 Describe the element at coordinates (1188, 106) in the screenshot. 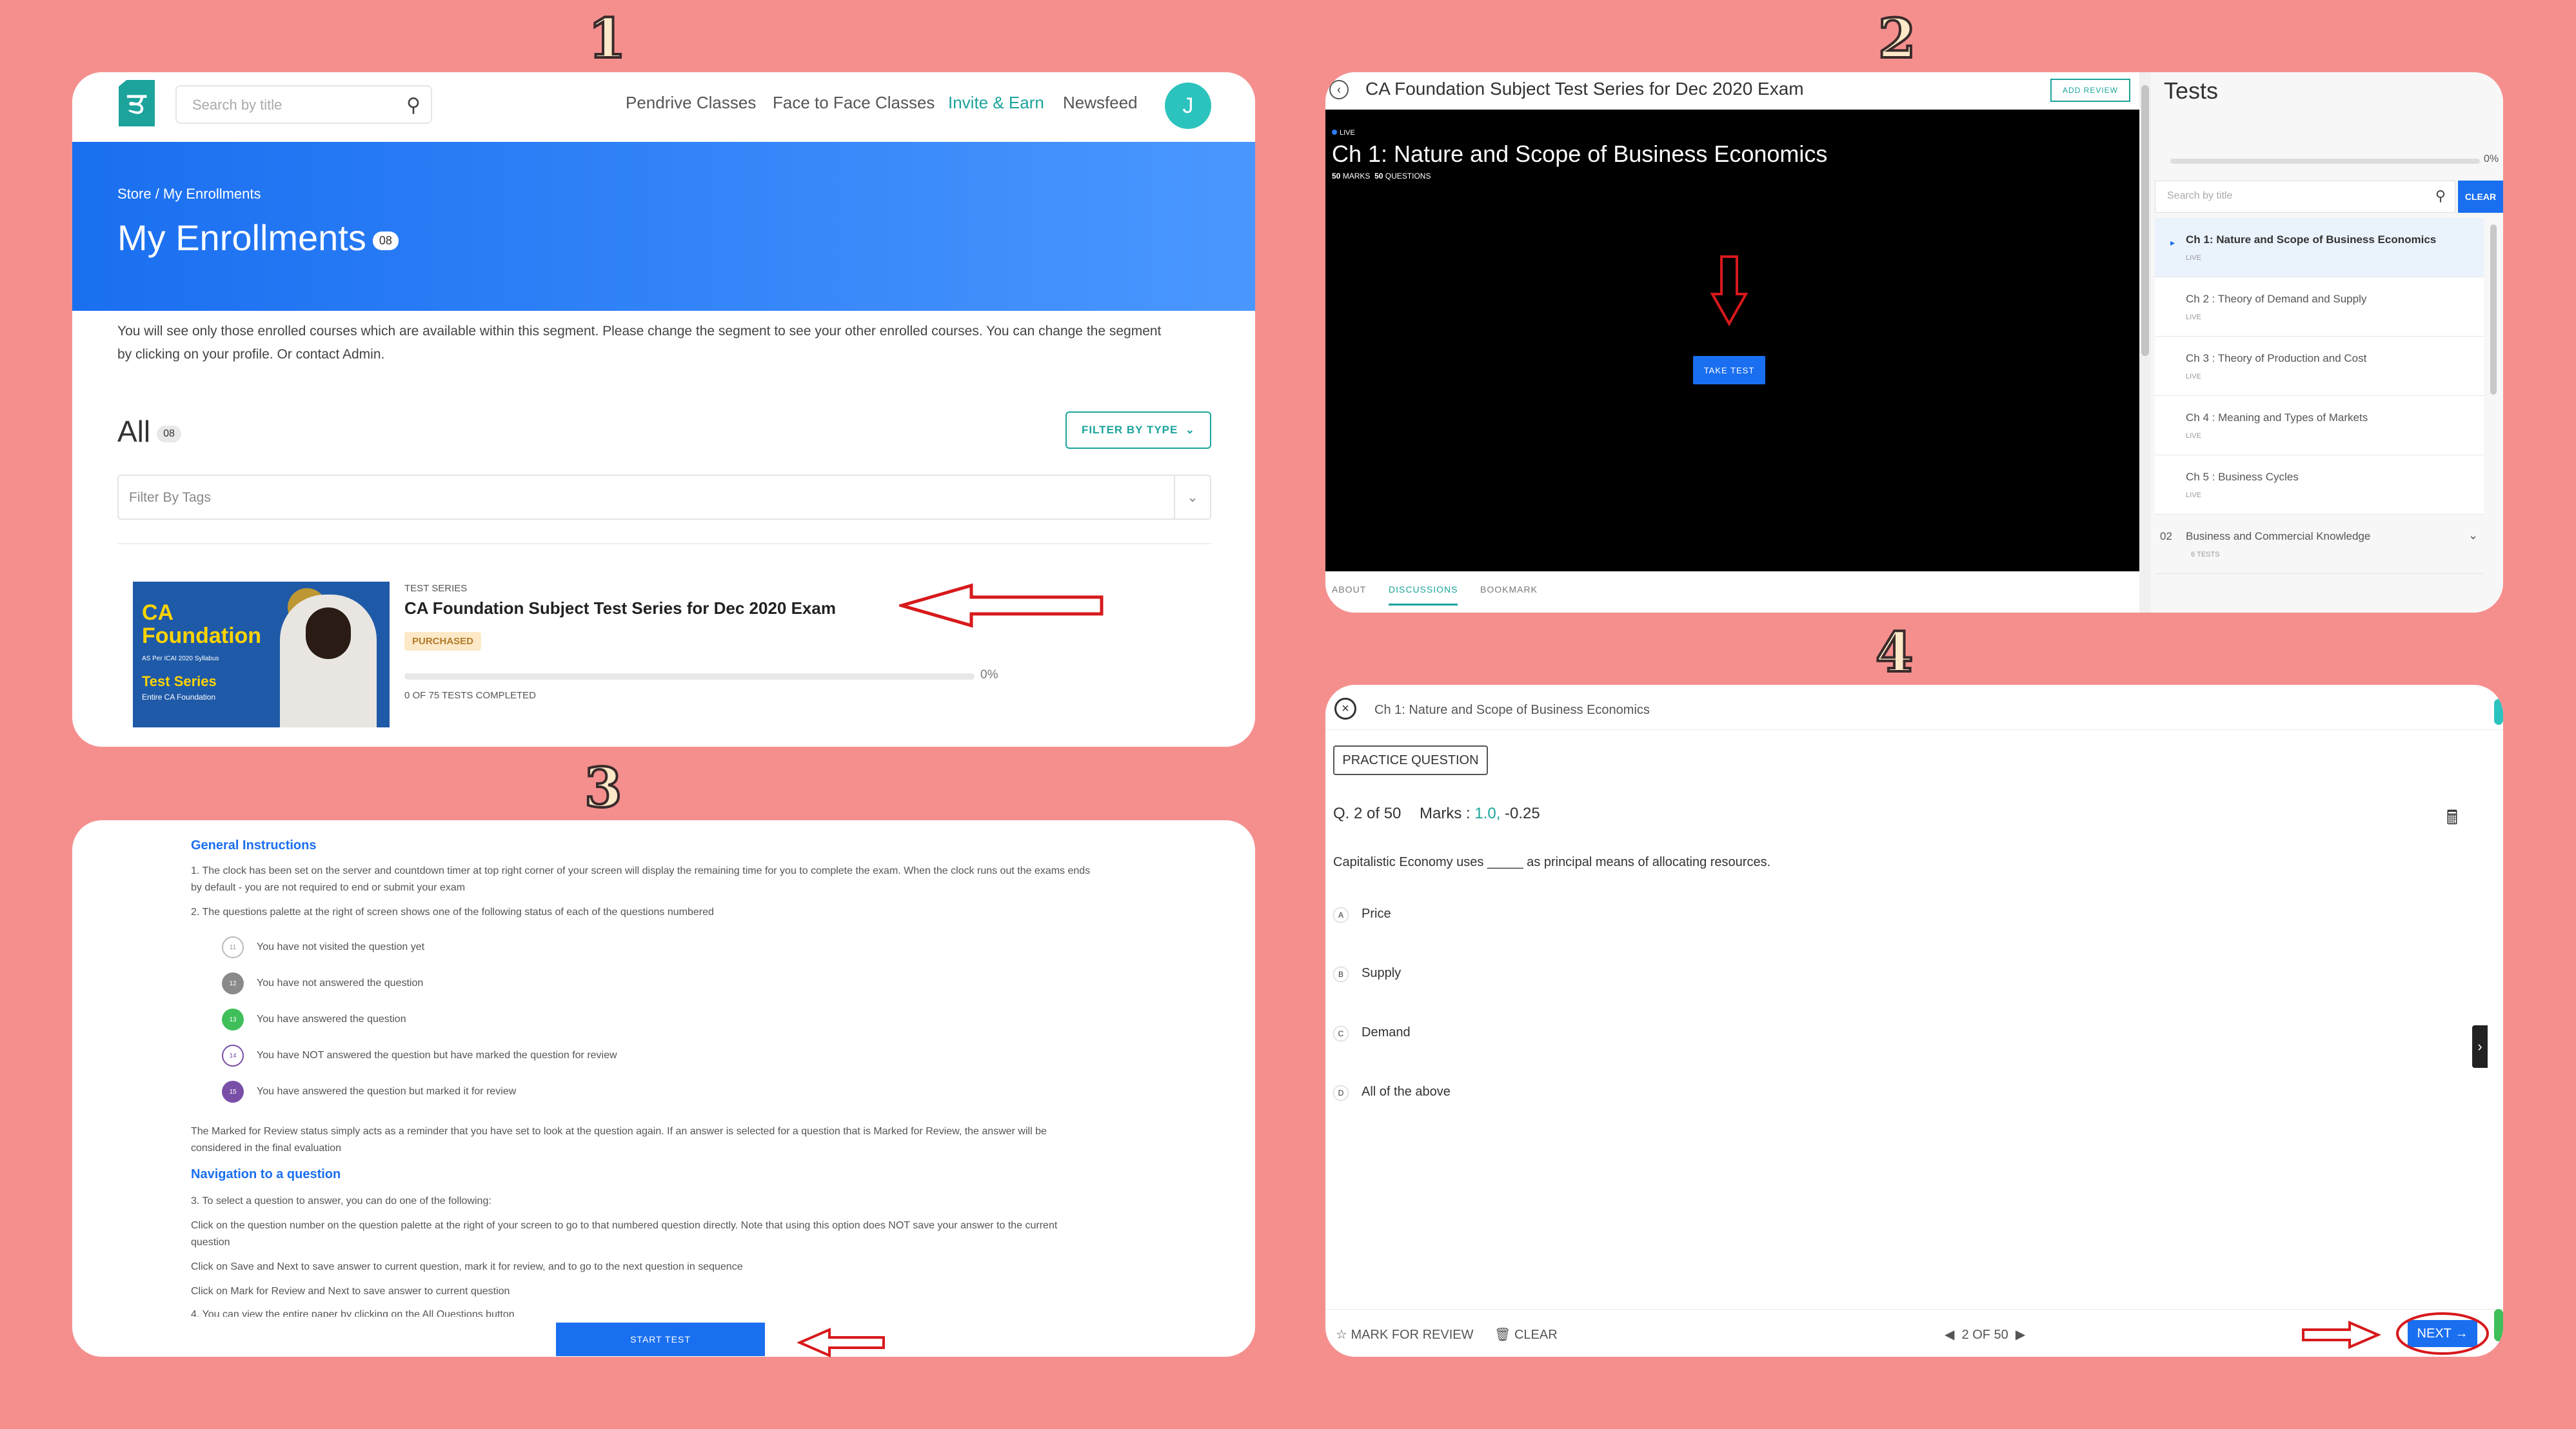

I see `avatar: J` at that location.